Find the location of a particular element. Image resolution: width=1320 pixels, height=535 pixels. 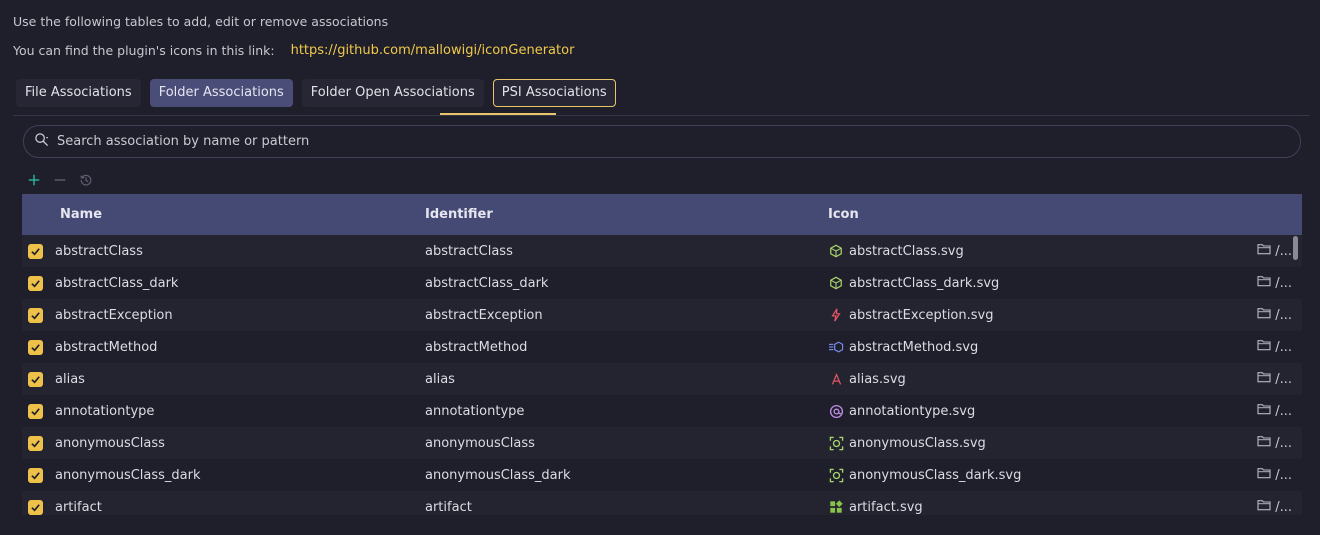

icon-cell: anonymousClass.svg is located at coordinates (1029, 443).